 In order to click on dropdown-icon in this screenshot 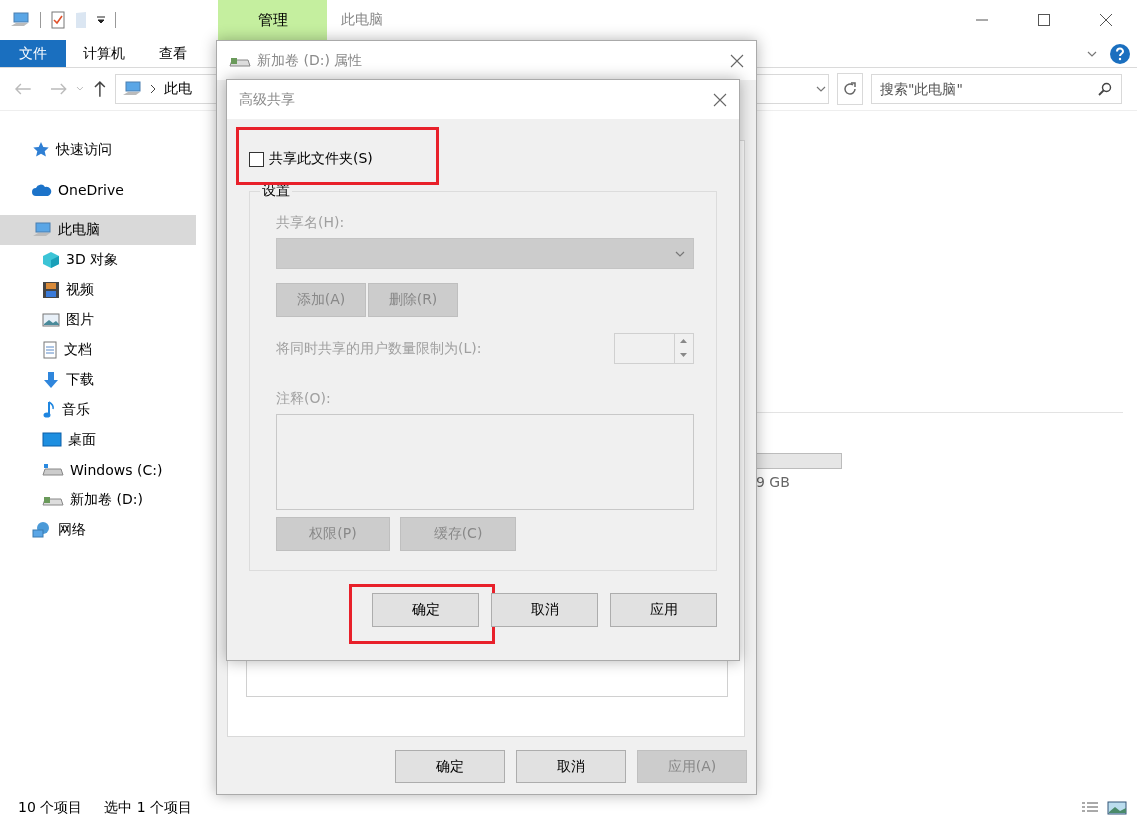, I will do `click(101, 20)`.